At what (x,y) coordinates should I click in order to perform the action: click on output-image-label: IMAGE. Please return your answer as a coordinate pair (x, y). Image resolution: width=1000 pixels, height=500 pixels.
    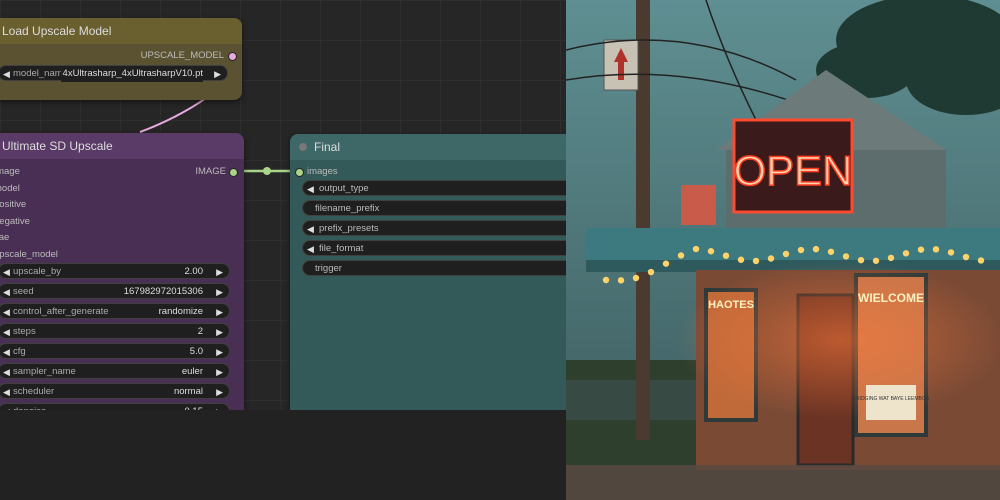
    Looking at the image, I should click on (210, 171).